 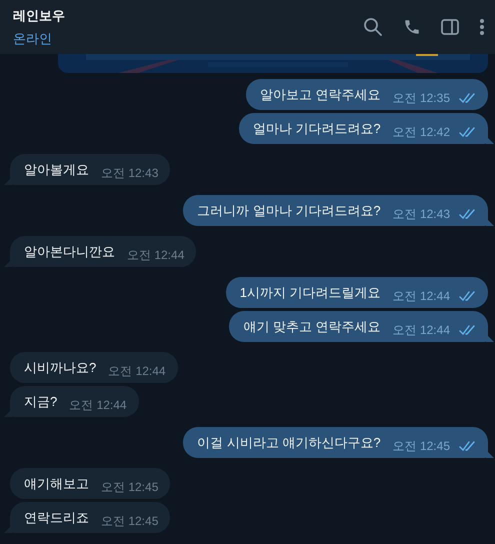 I want to click on message-text: 이걸 시비라고 얘기하신다구요?, so click(x=289, y=443).